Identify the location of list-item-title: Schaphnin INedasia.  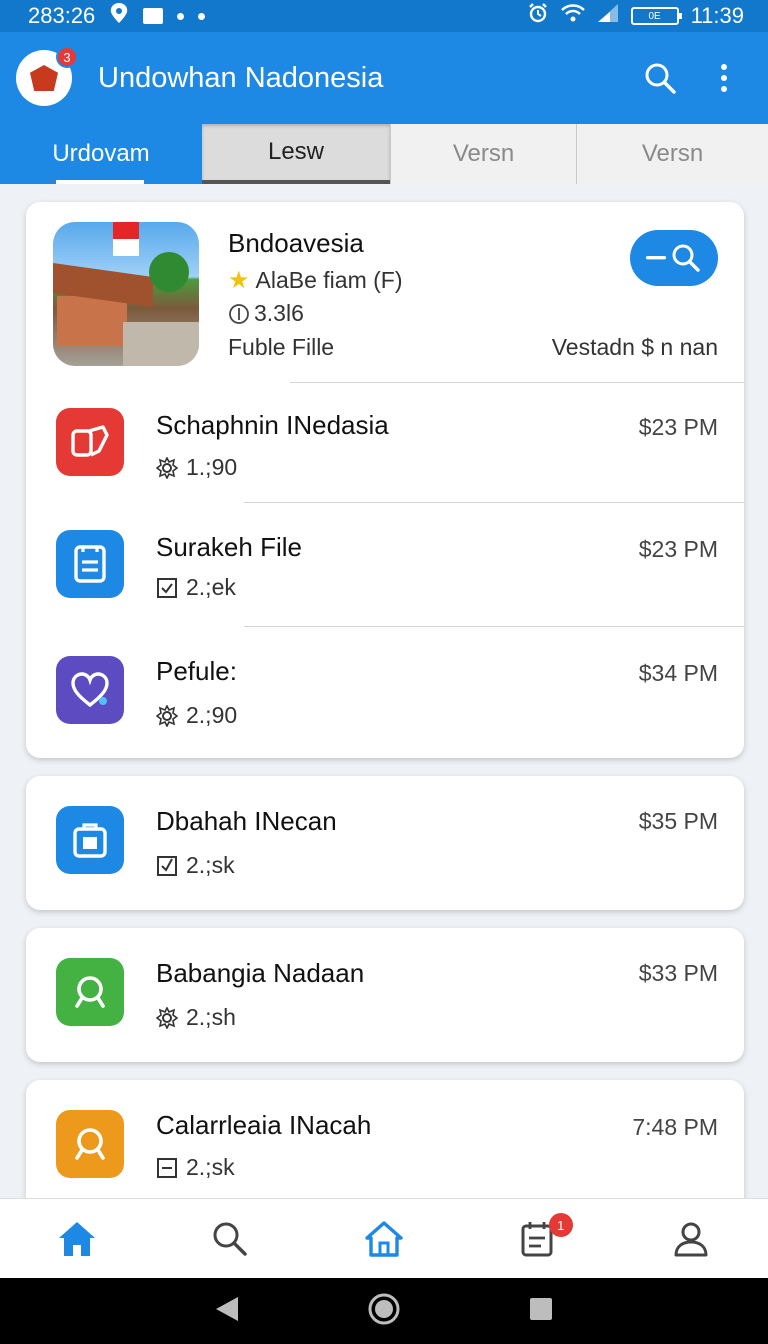
(272, 425).